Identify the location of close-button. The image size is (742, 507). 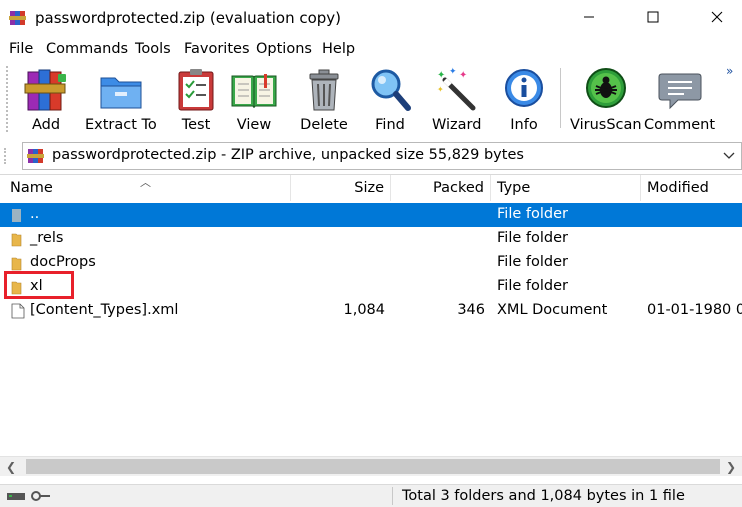
(717, 17).